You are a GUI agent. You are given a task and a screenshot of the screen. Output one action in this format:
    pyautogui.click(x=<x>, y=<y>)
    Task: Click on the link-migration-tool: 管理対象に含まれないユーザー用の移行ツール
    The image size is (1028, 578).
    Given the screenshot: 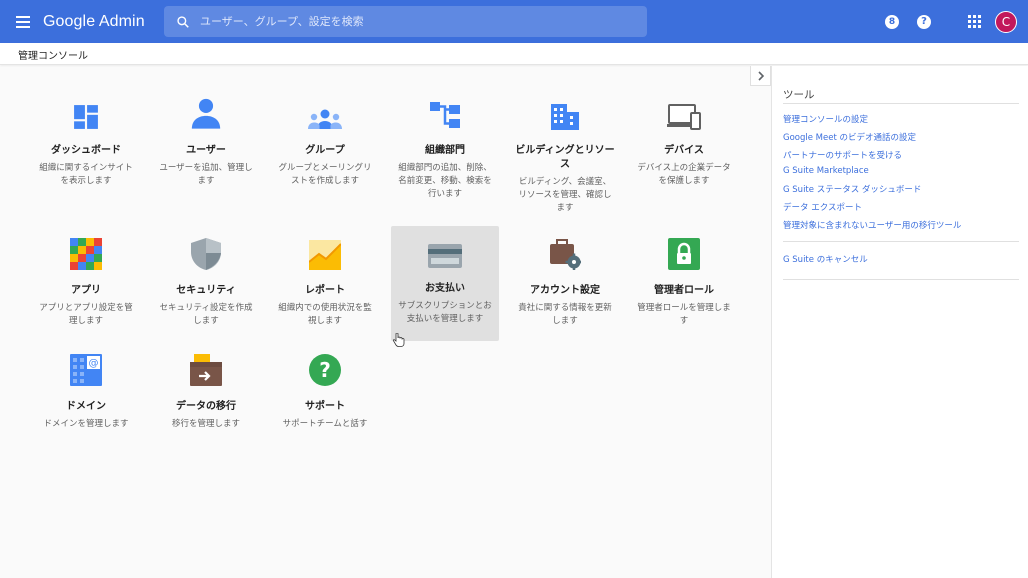 What is the action you would take?
    pyautogui.click(x=872, y=225)
    